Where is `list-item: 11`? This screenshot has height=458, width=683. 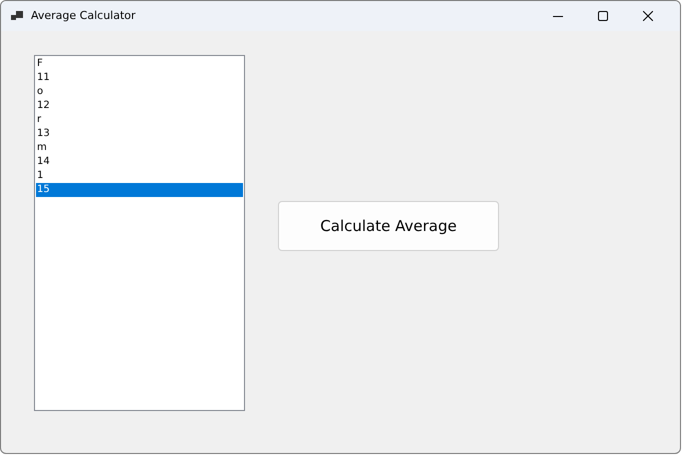 list-item: 11 is located at coordinates (139, 78).